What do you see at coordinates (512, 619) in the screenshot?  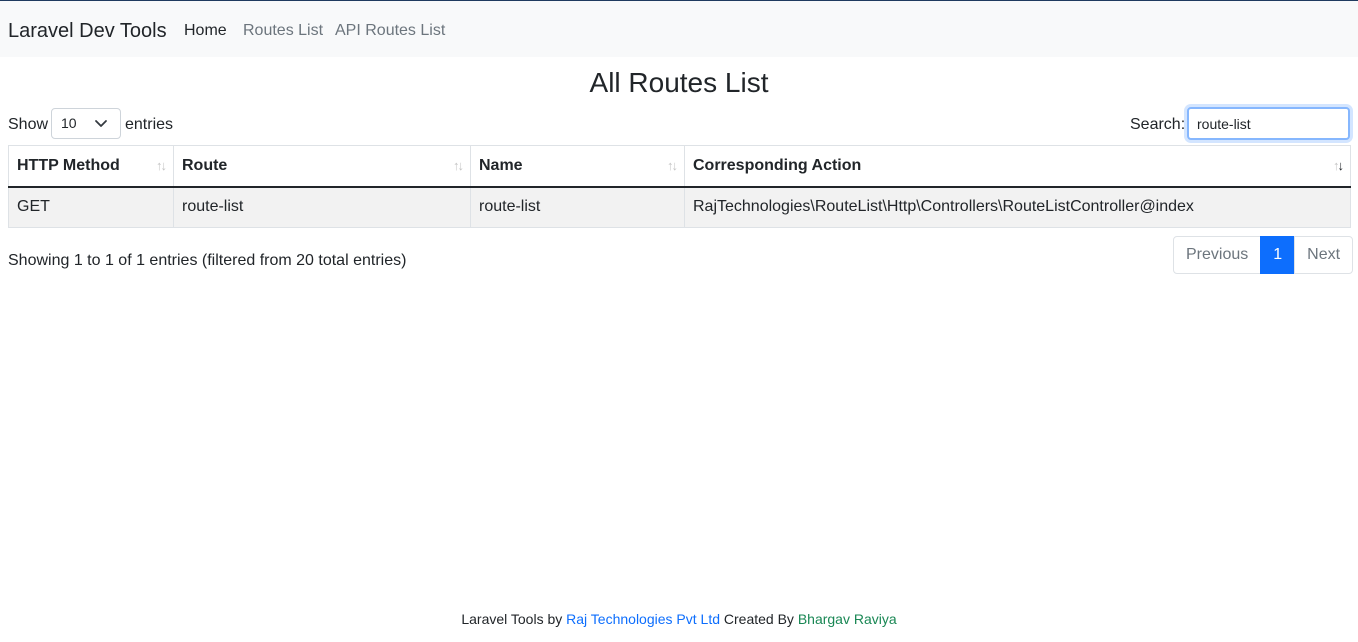 I see `footer-prefix: Laravel Tools by` at bounding box center [512, 619].